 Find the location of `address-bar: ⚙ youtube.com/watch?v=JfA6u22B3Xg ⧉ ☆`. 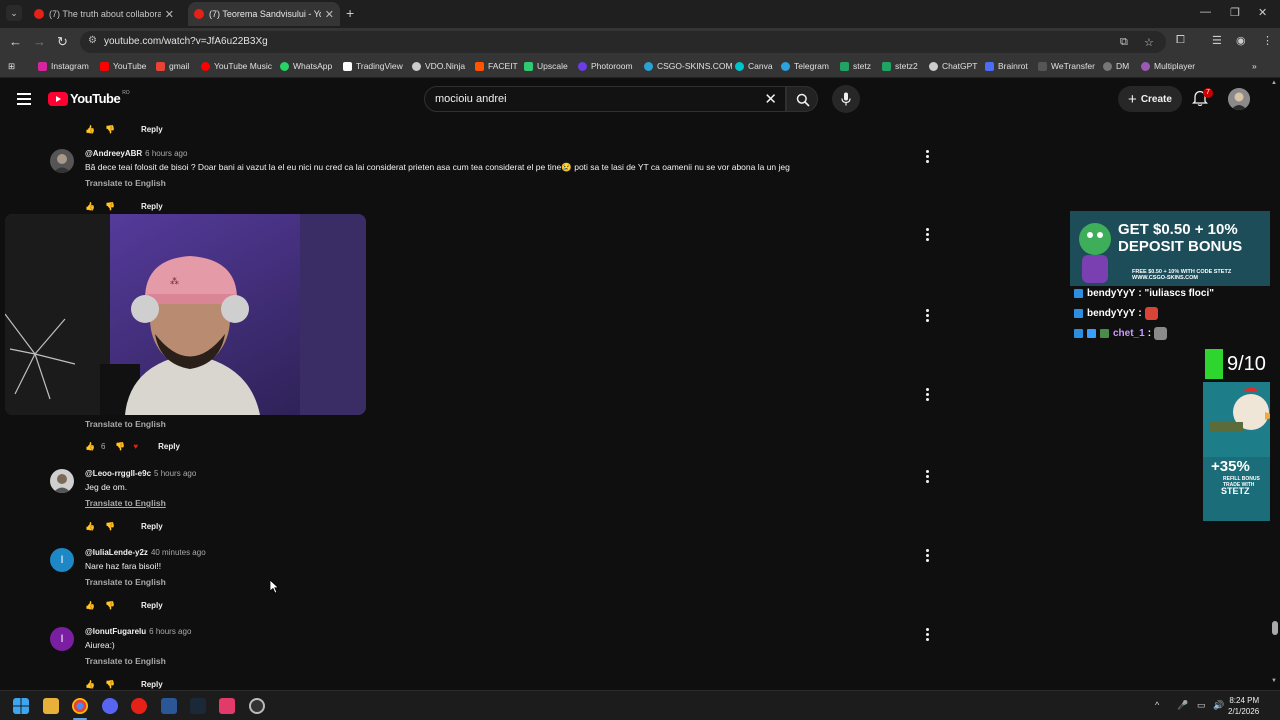

address-bar: ⚙ youtube.com/watch?v=JfA6u22B3Xg ⧉ ☆ is located at coordinates (623, 42).